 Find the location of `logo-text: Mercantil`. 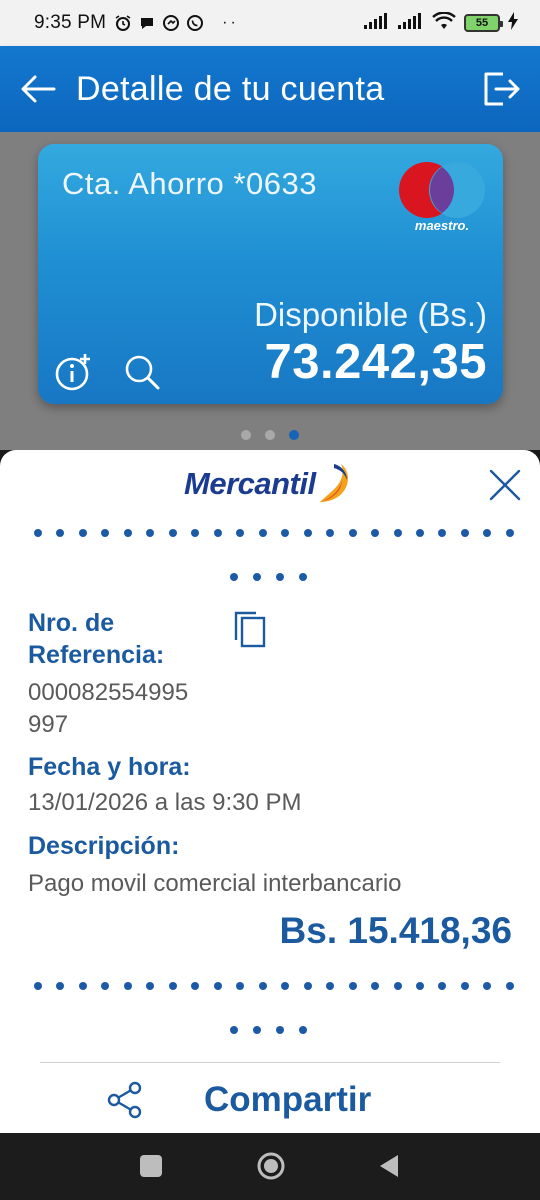

logo-text: Mercantil is located at coordinates (250, 483).